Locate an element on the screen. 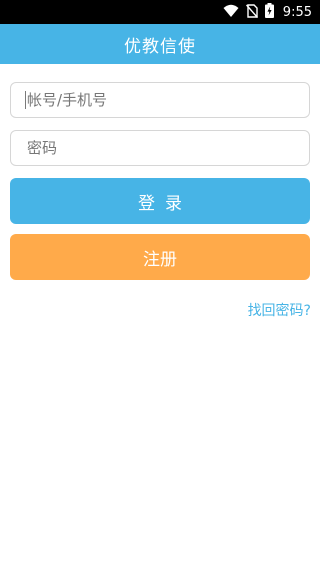  wifi-icon is located at coordinates (231, 12).